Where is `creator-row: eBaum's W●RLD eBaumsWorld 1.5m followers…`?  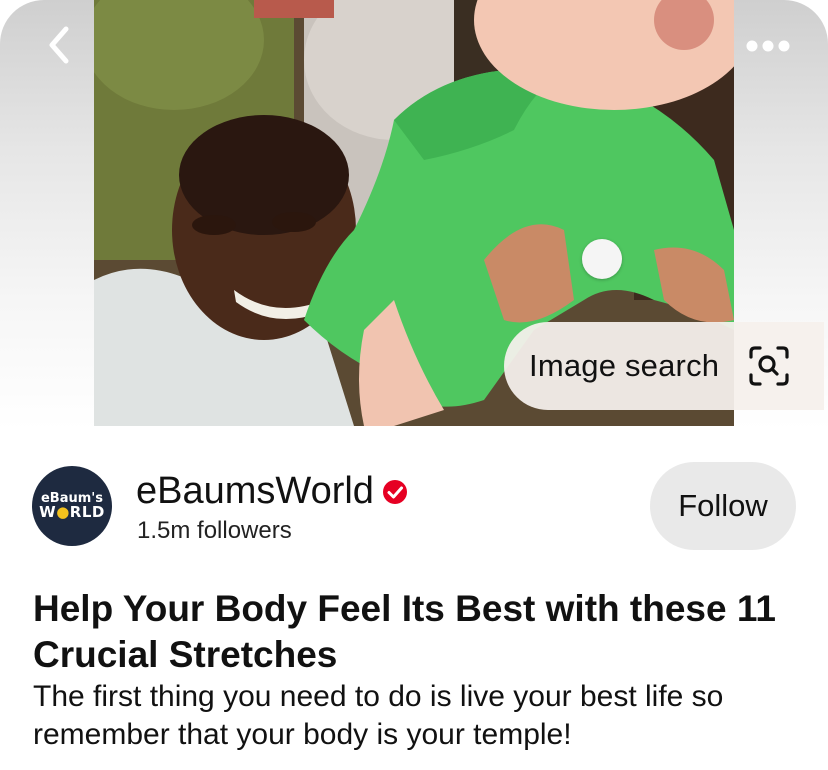 creator-row: eBaum's W●RLD eBaumsWorld 1.5m followers… is located at coordinates (414, 507).